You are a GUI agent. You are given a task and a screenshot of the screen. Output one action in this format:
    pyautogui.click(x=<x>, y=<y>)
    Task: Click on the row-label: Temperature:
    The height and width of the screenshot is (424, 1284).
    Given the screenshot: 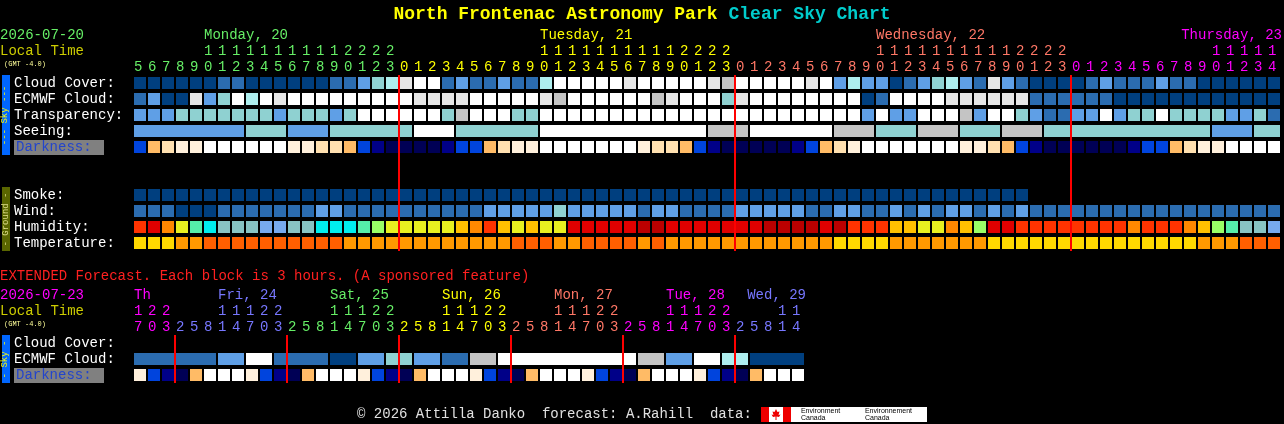 What is the action you would take?
    pyautogui.click(x=64, y=243)
    